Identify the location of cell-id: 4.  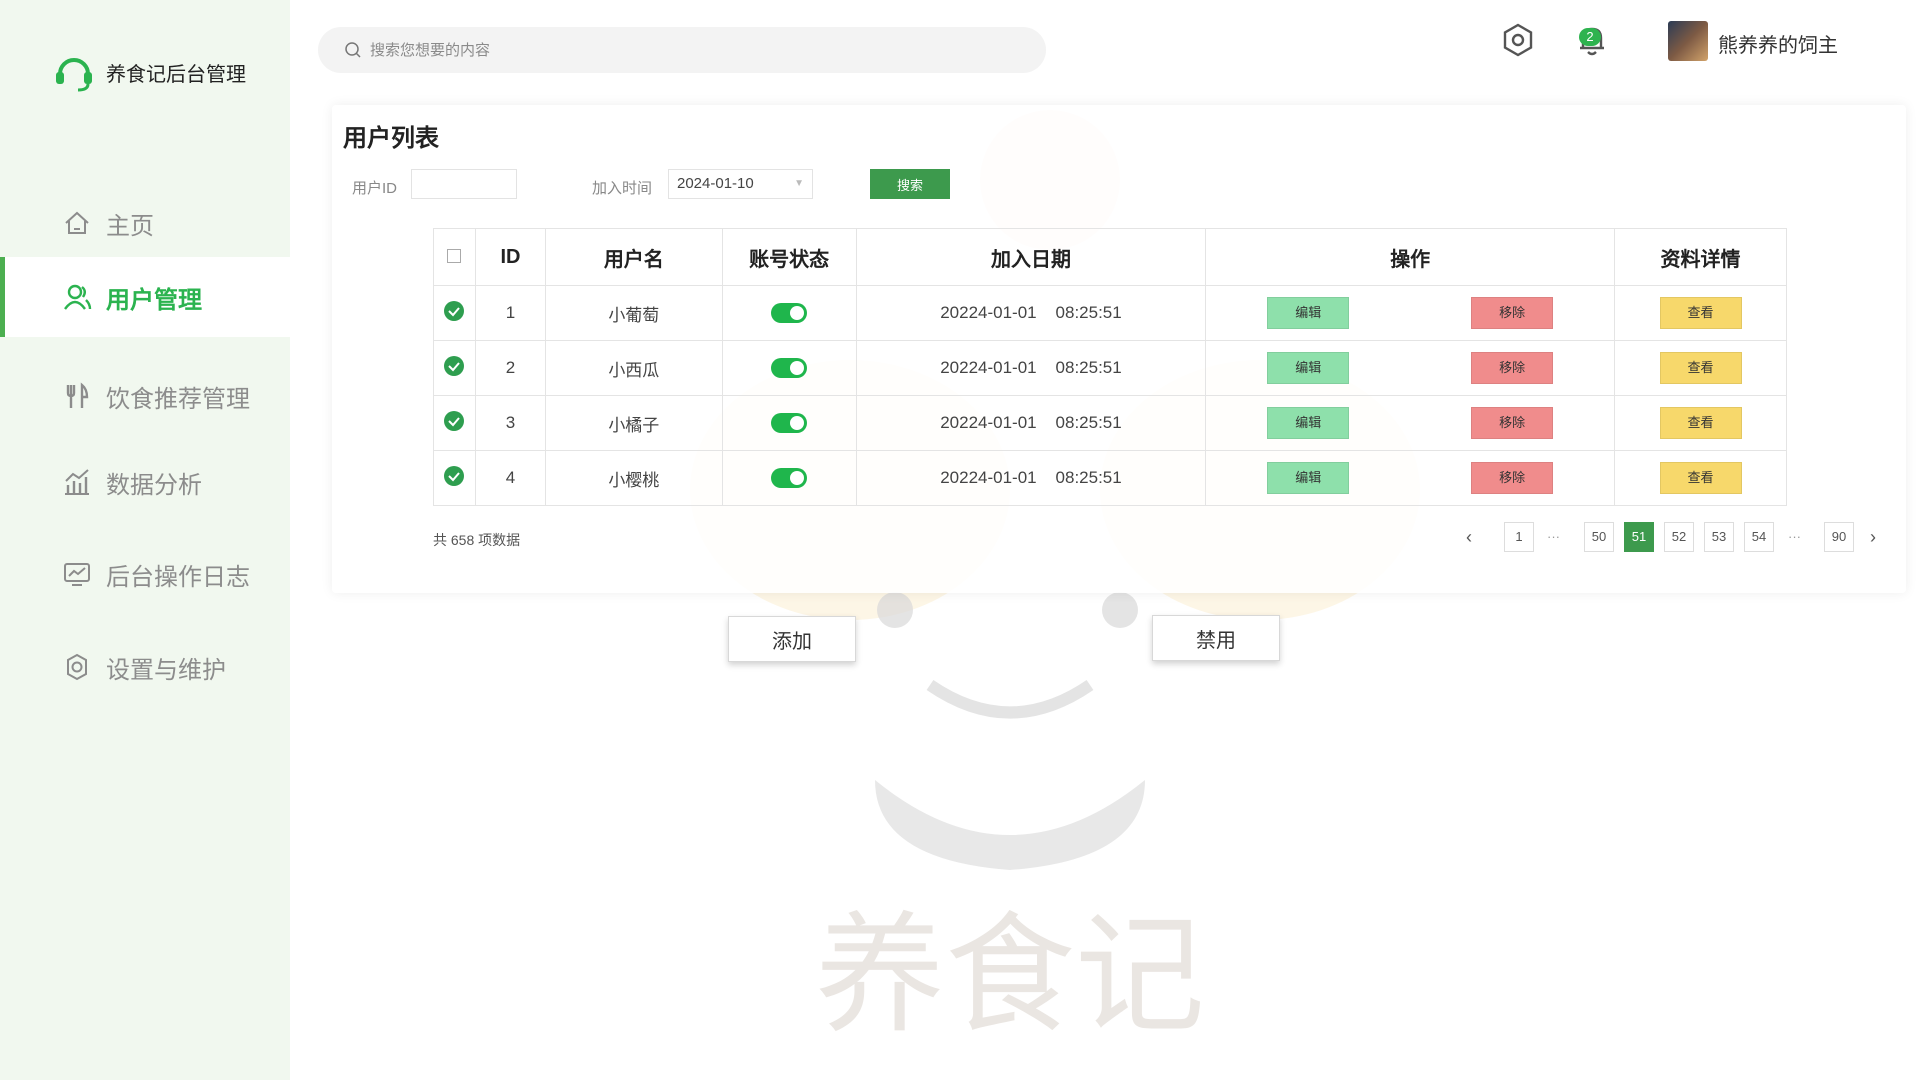
(510, 478).